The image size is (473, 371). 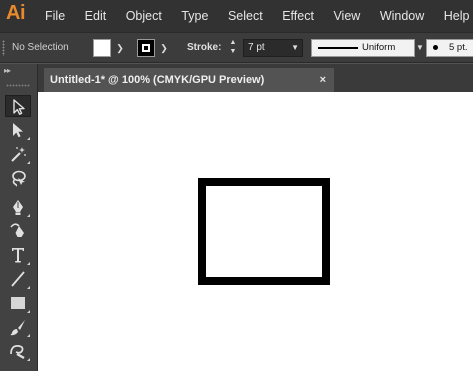 What do you see at coordinates (55, 16) in the screenshot?
I see `menu-file: File` at bounding box center [55, 16].